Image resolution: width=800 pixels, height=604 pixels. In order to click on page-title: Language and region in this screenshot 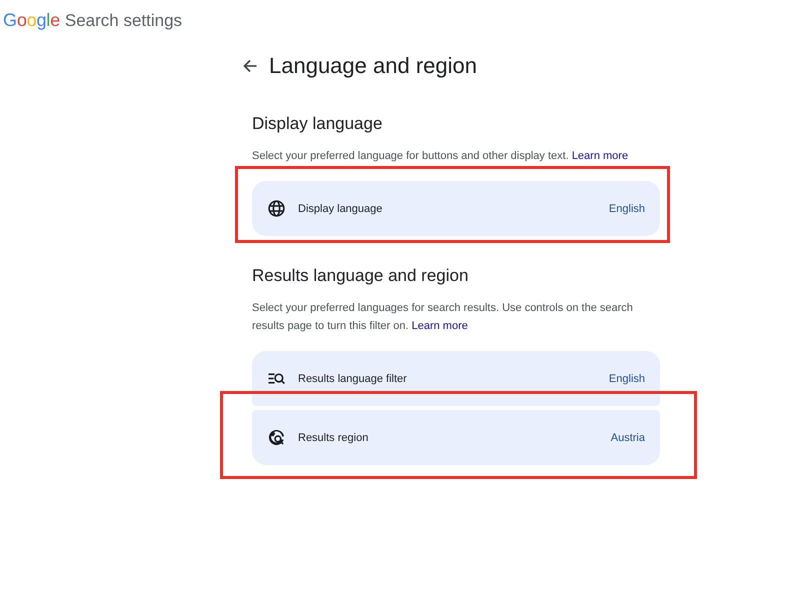, I will do `click(373, 66)`.